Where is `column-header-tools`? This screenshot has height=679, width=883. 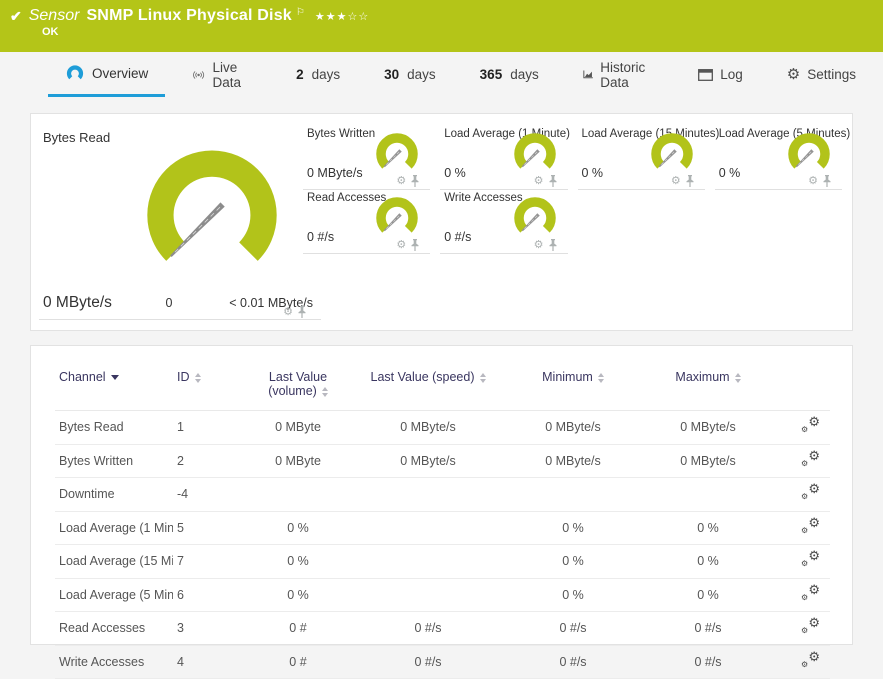 column-header-tools is located at coordinates (801, 387).